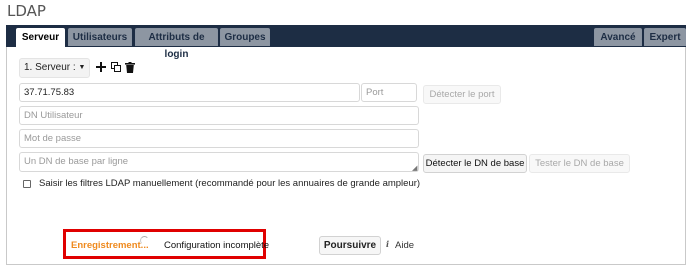  Describe the element at coordinates (350, 245) in the screenshot. I see `continue-button: Poursuivre` at that location.